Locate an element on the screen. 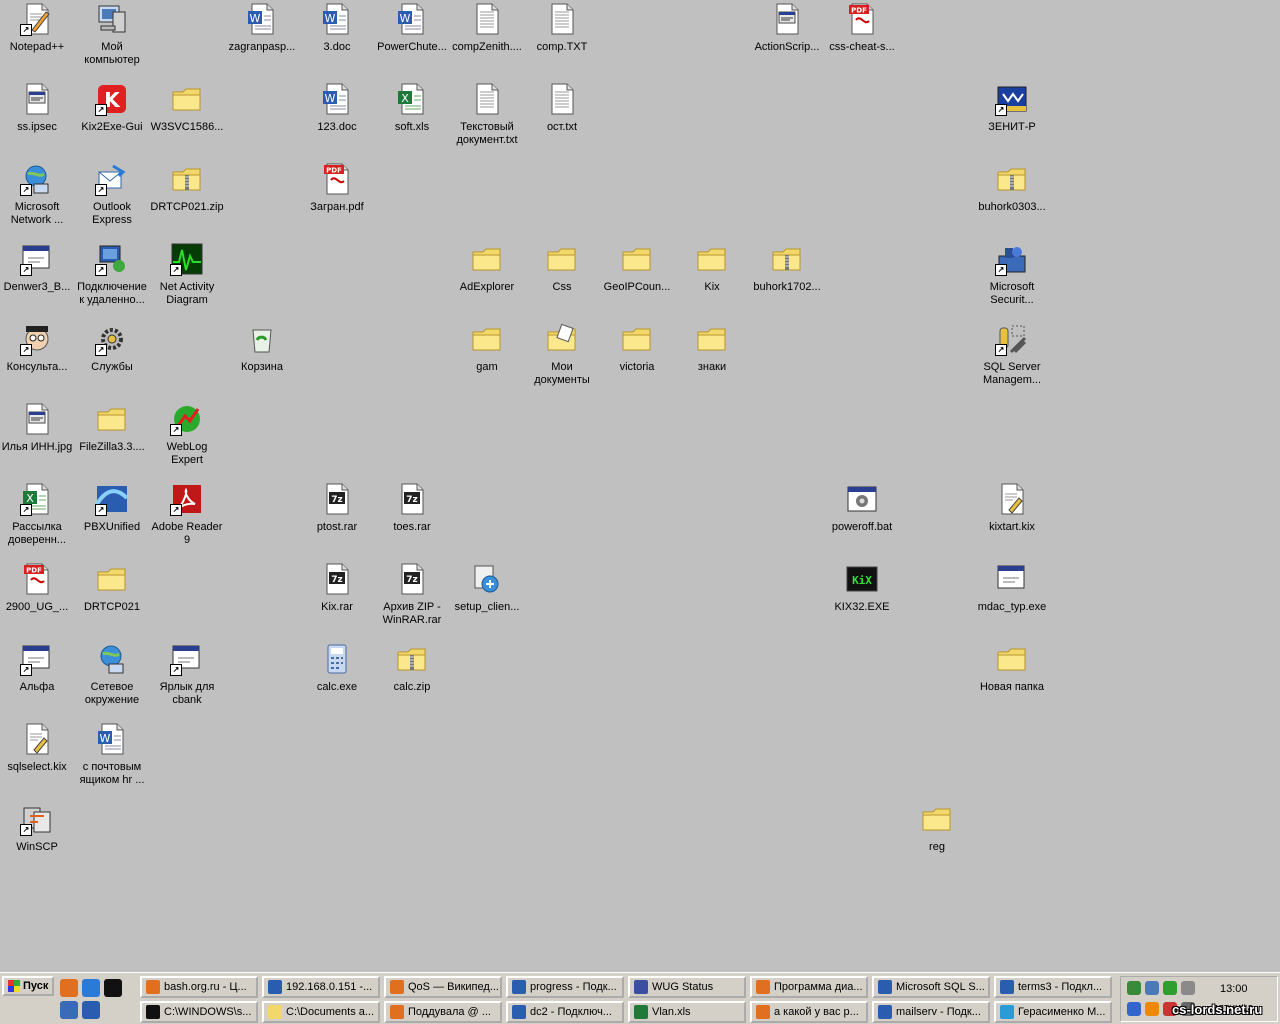 The width and height of the screenshot is (1280, 1024). desktop-icon: ↗ ЗЕНИТ-Р is located at coordinates (1012, 119).